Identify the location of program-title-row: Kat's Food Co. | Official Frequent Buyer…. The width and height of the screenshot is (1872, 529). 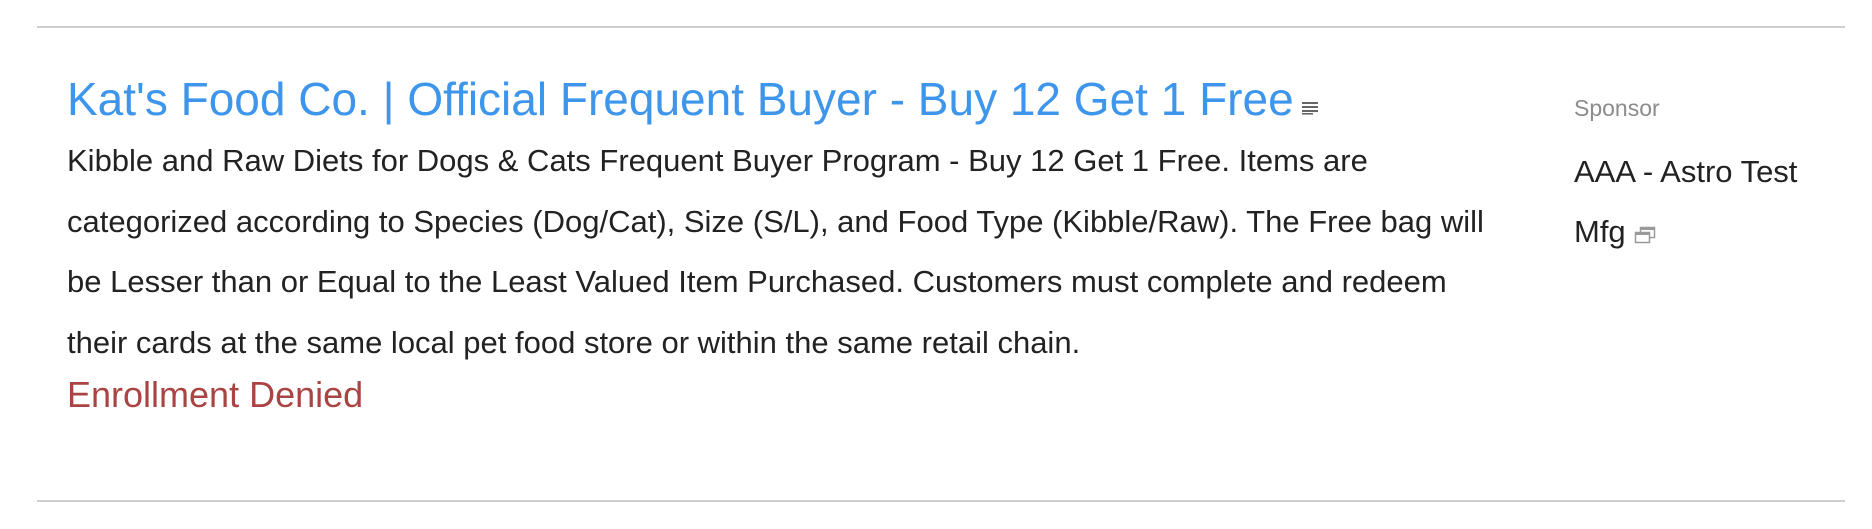
(787, 99).